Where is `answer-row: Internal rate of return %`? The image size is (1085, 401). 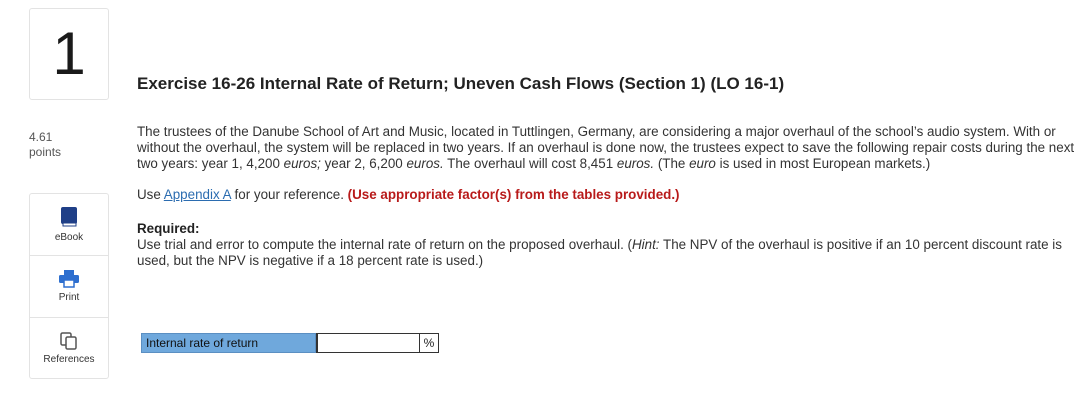
answer-row: Internal rate of return % is located at coordinates (290, 343).